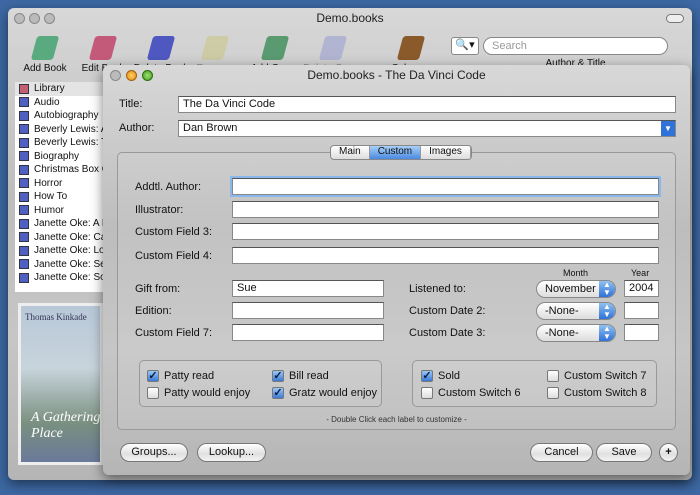  I want to click on sidebar-item-label: Janette Oke: Ca, so click(70, 237).